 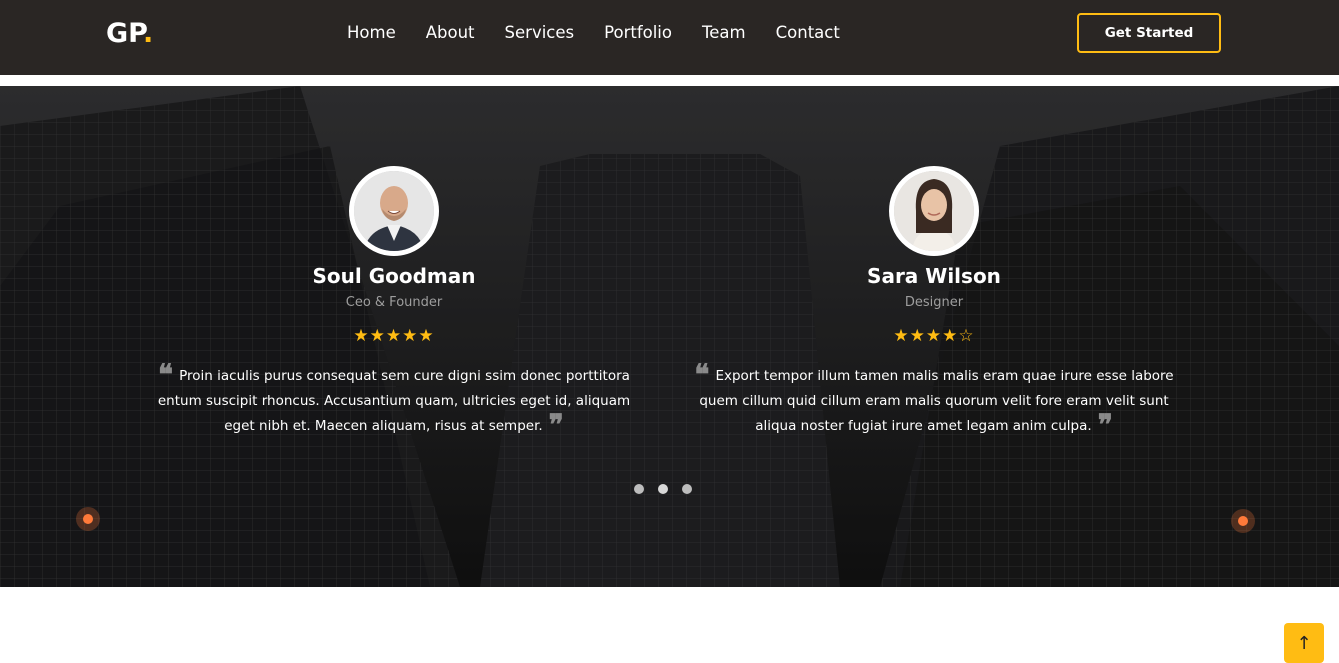 I want to click on carousel-dot-active, so click(x=663, y=489).